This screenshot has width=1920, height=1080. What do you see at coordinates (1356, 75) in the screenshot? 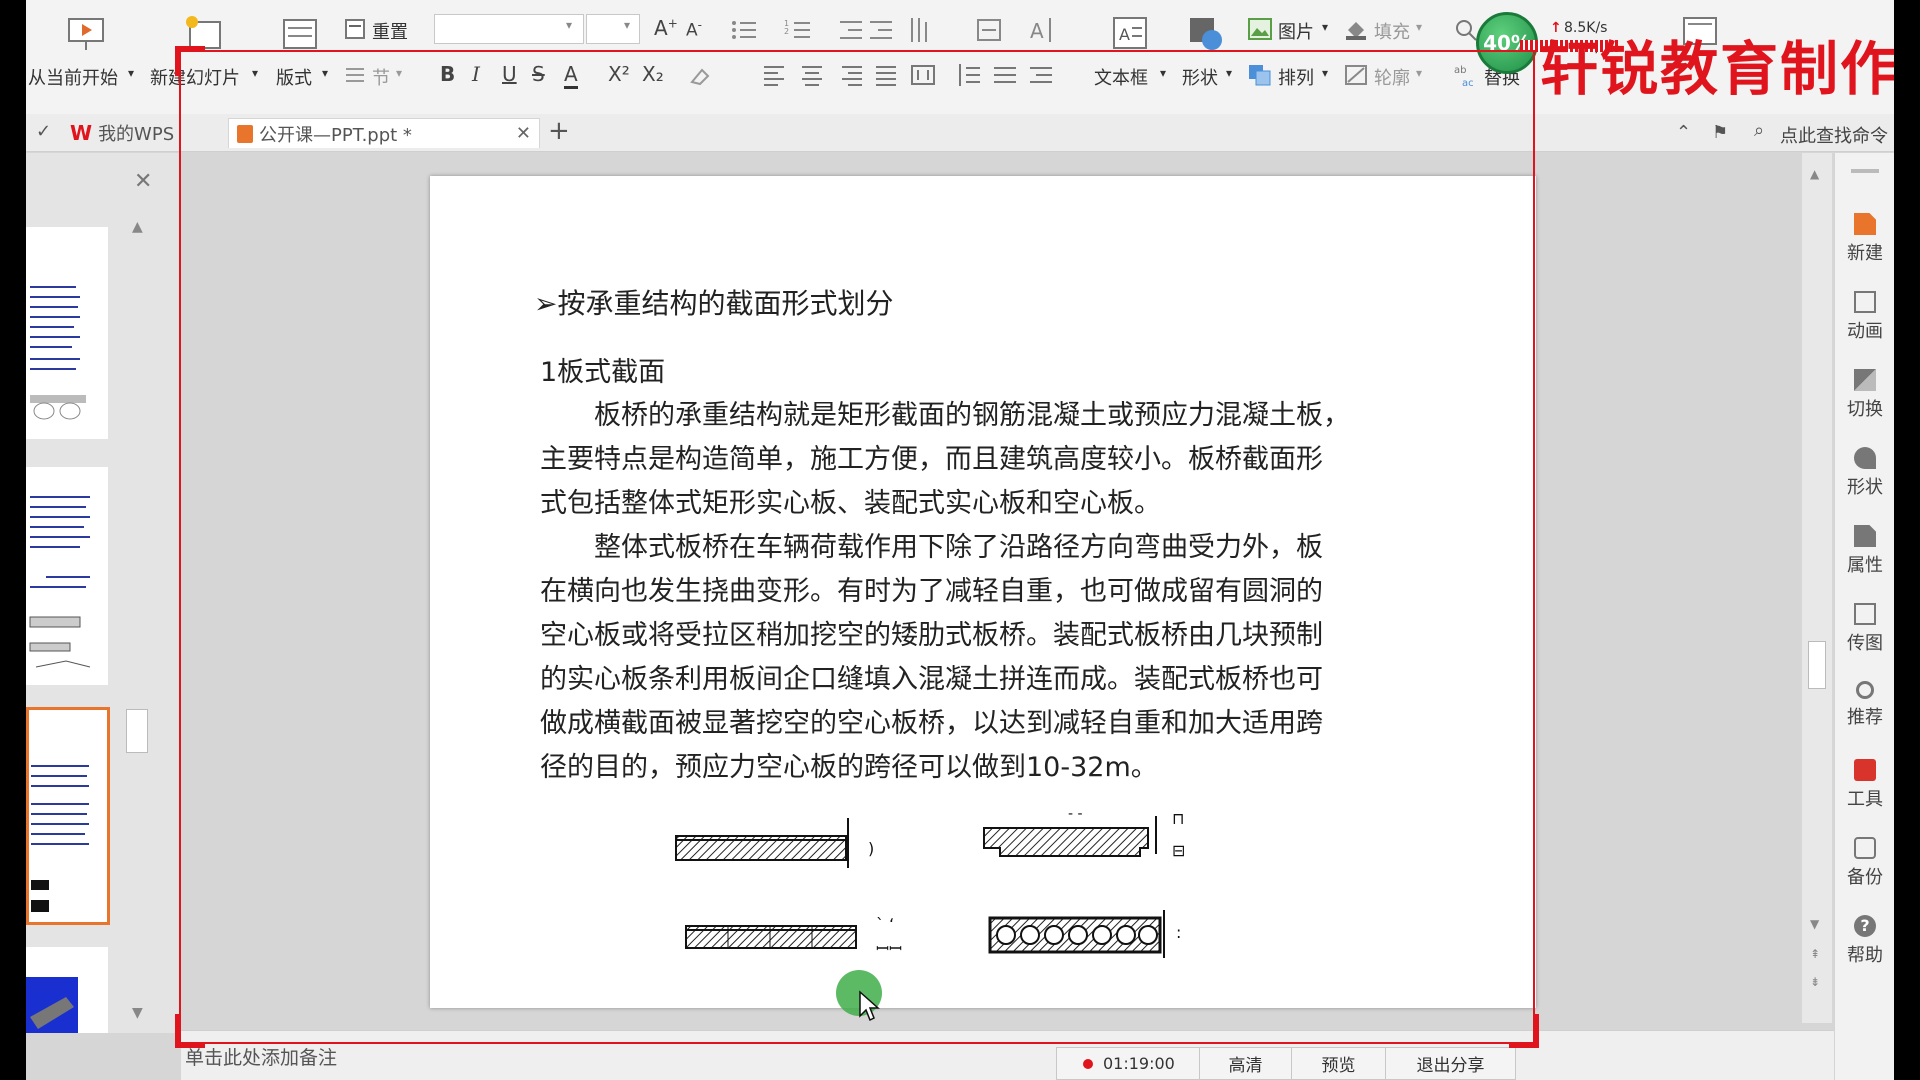
I see `outline-icon` at bounding box center [1356, 75].